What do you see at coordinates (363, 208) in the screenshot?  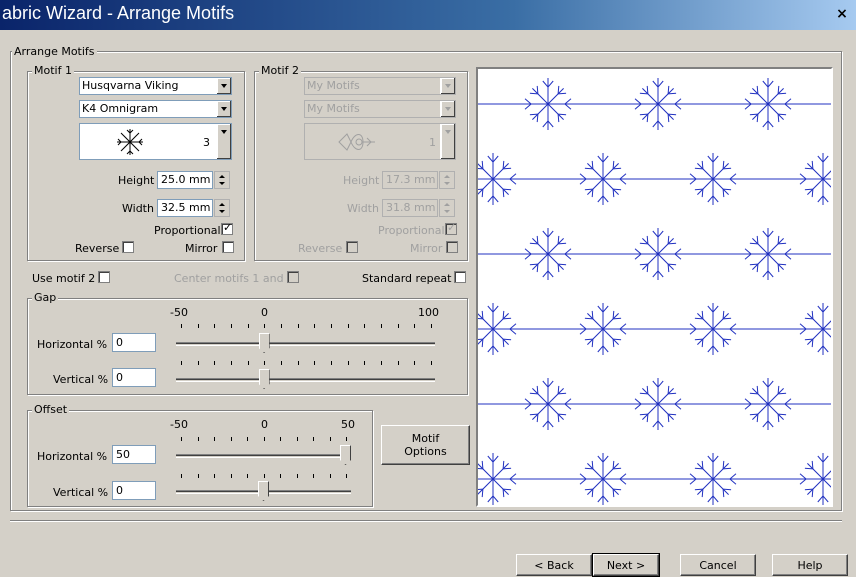 I see `motif2-width-label: Width` at bounding box center [363, 208].